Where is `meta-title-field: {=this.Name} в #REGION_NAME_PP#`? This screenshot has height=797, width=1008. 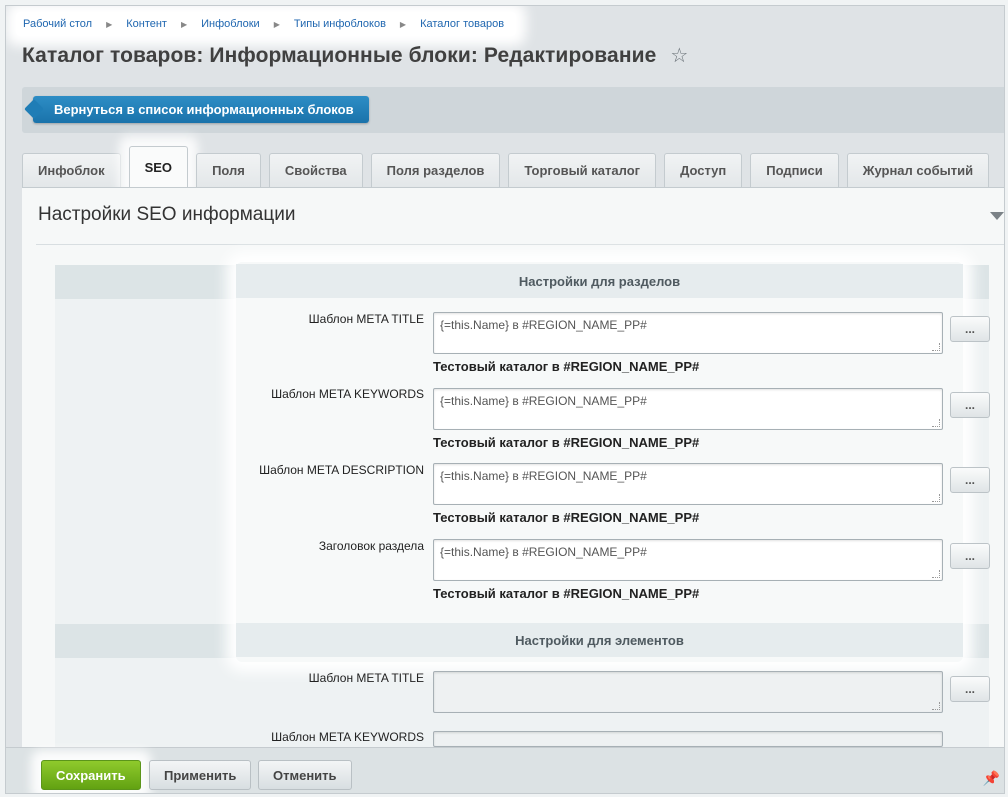 meta-title-field: {=this.Name} в #REGION_NAME_PP# is located at coordinates (688, 333).